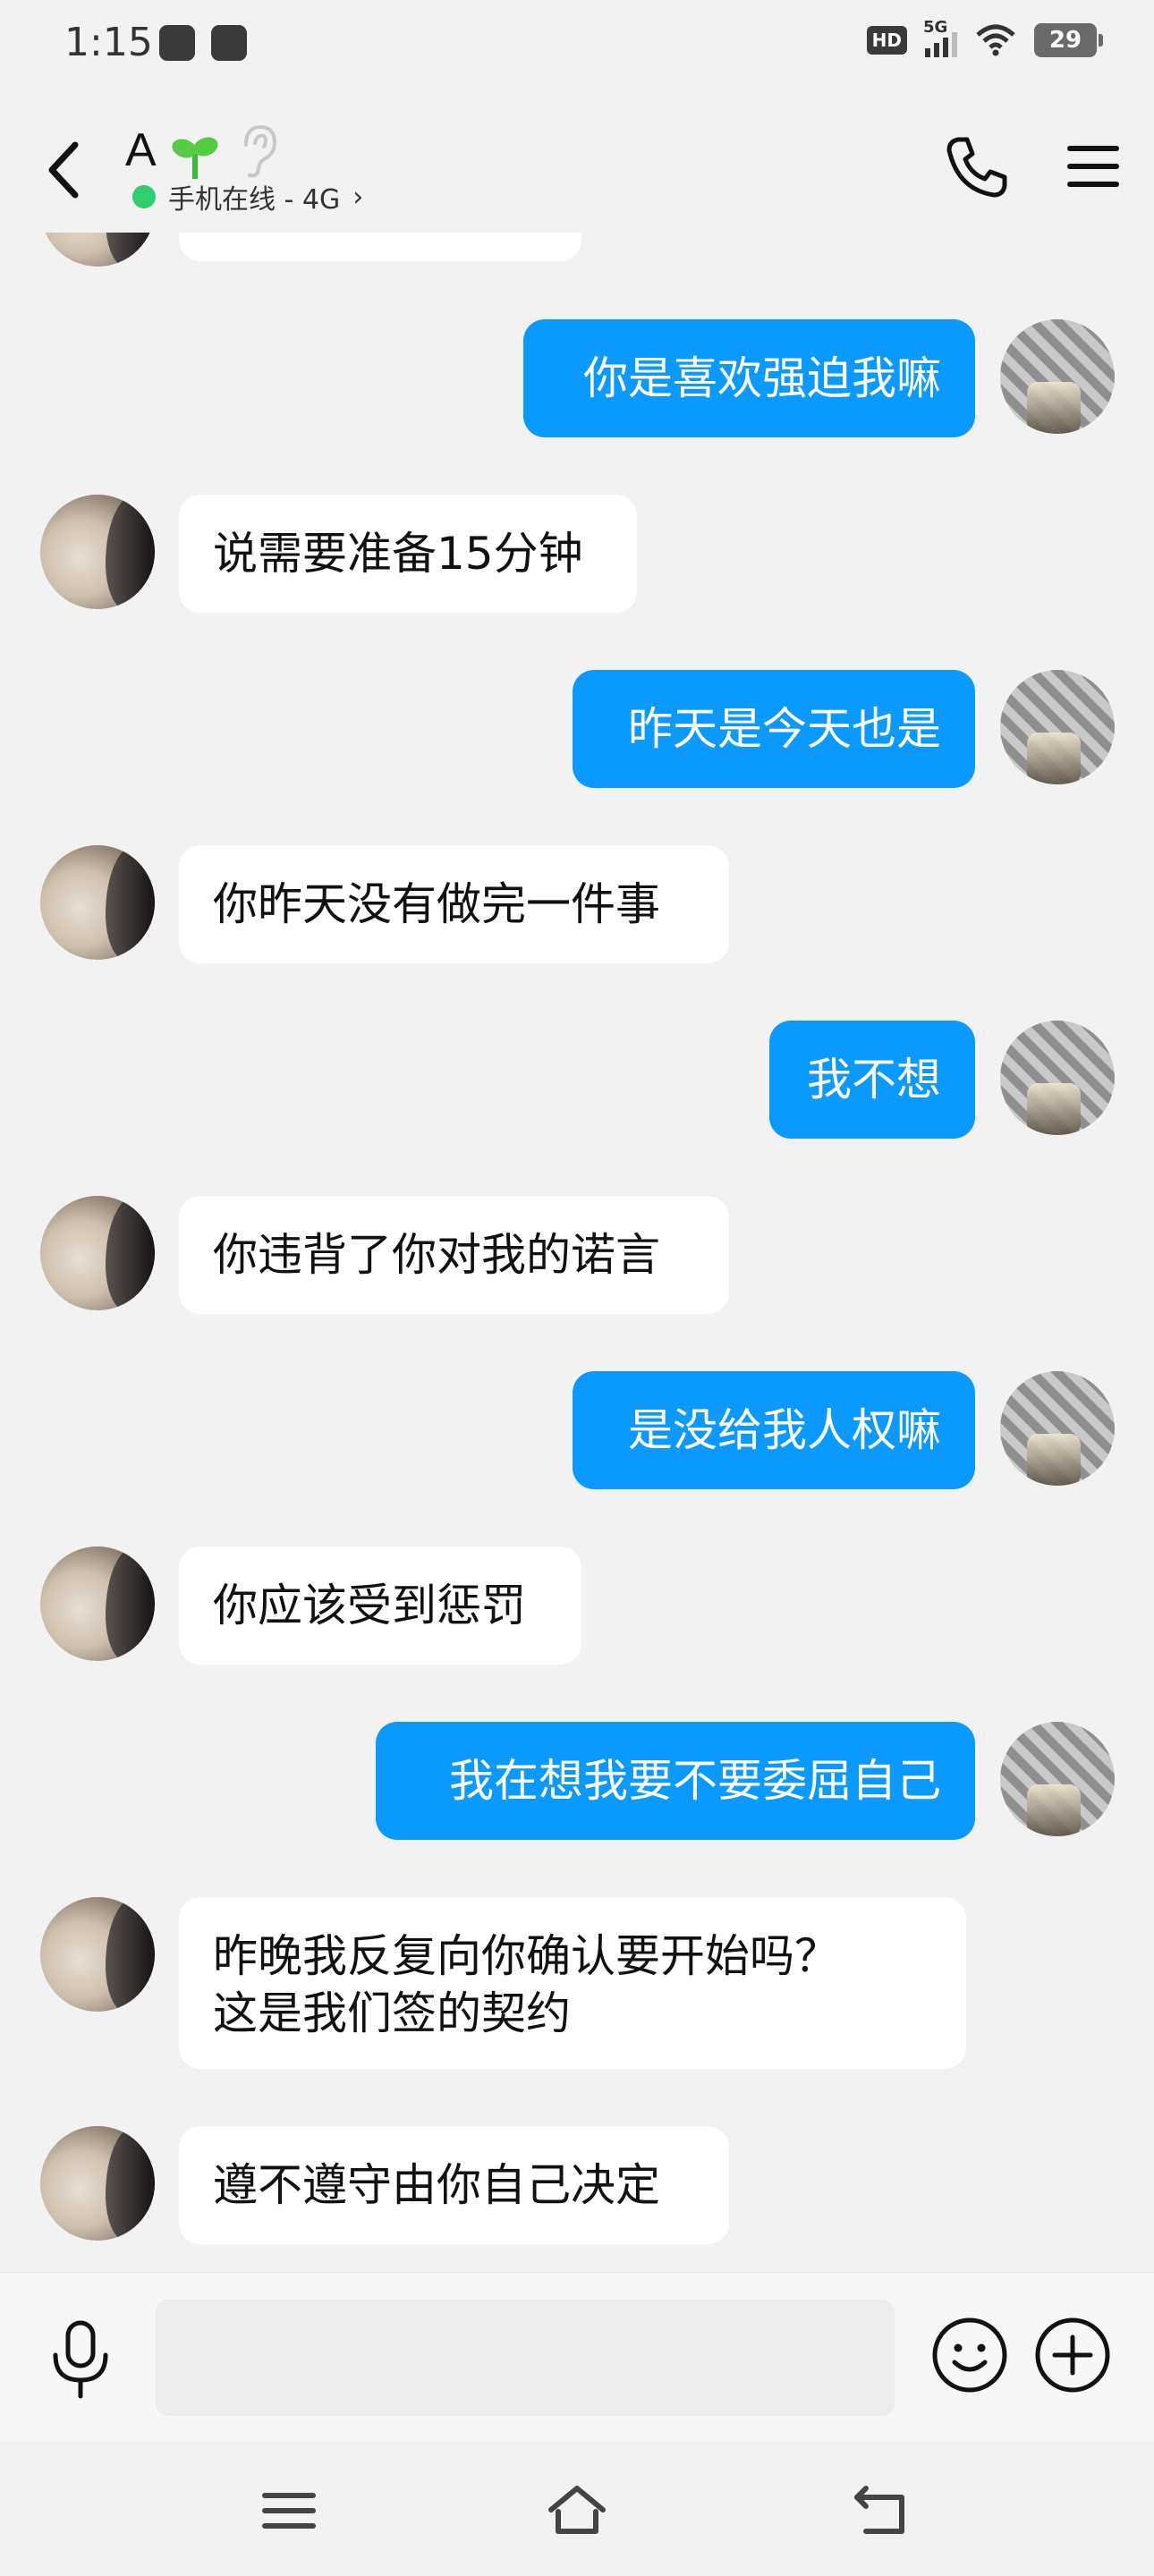 This screenshot has height=2576, width=1154. Describe the element at coordinates (577, 44) in the screenshot. I see `status-bar: 1:15 HD 5G 29` at that location.